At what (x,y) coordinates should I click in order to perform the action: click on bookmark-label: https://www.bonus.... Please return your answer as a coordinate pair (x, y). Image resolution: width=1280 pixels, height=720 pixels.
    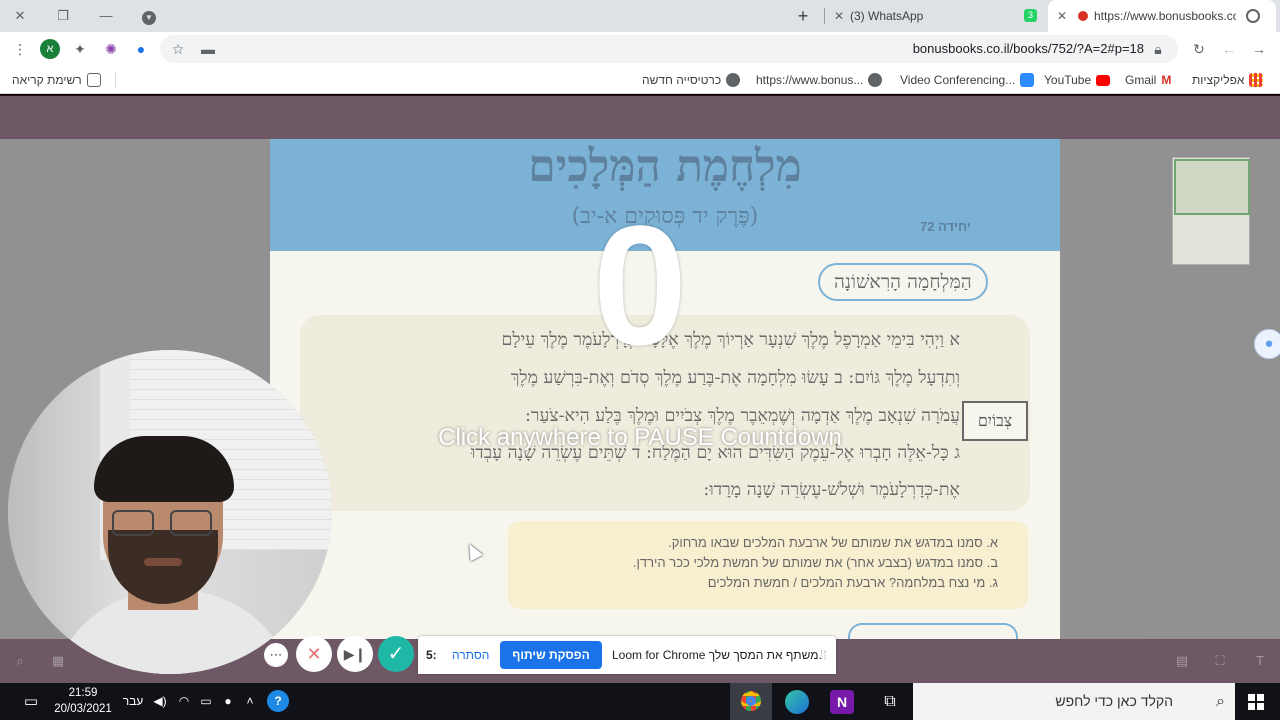
    Looking at the image, I should click on (810, 80).